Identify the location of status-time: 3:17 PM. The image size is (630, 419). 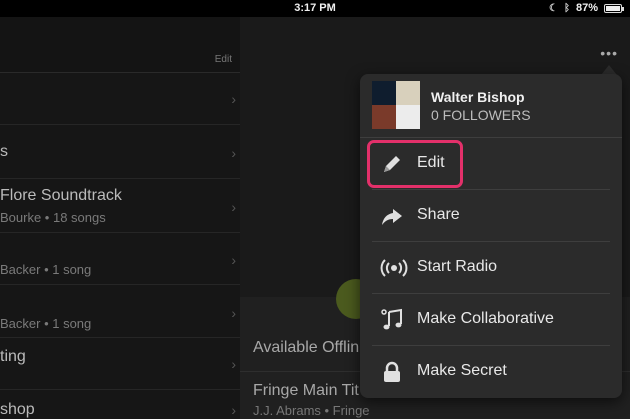
(315, 8).